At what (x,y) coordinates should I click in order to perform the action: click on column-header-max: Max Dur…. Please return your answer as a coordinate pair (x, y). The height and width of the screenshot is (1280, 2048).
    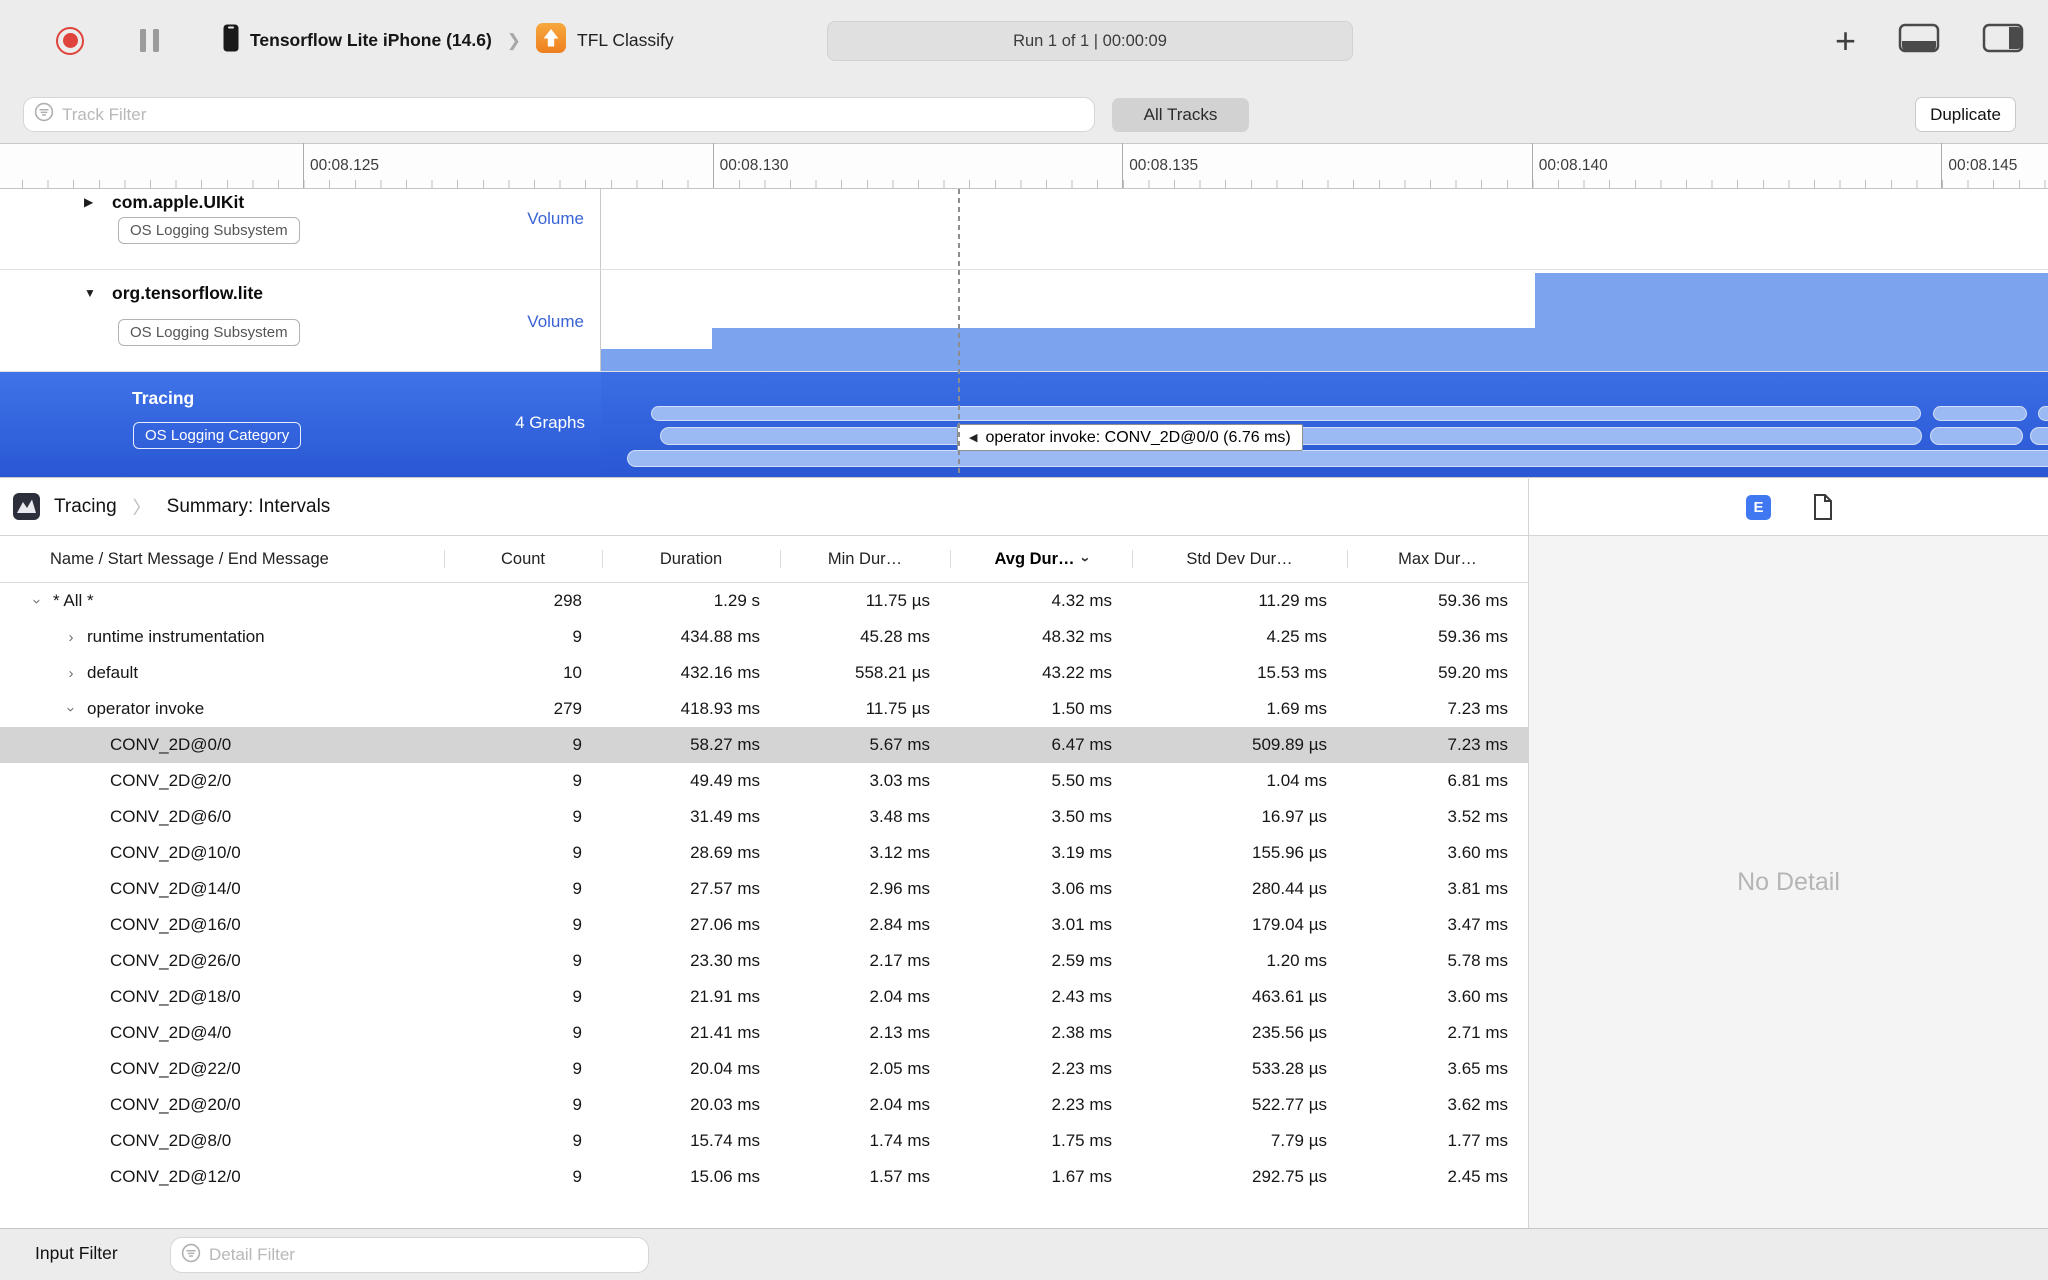
    Looking at the image, I should click on (1437, 559).